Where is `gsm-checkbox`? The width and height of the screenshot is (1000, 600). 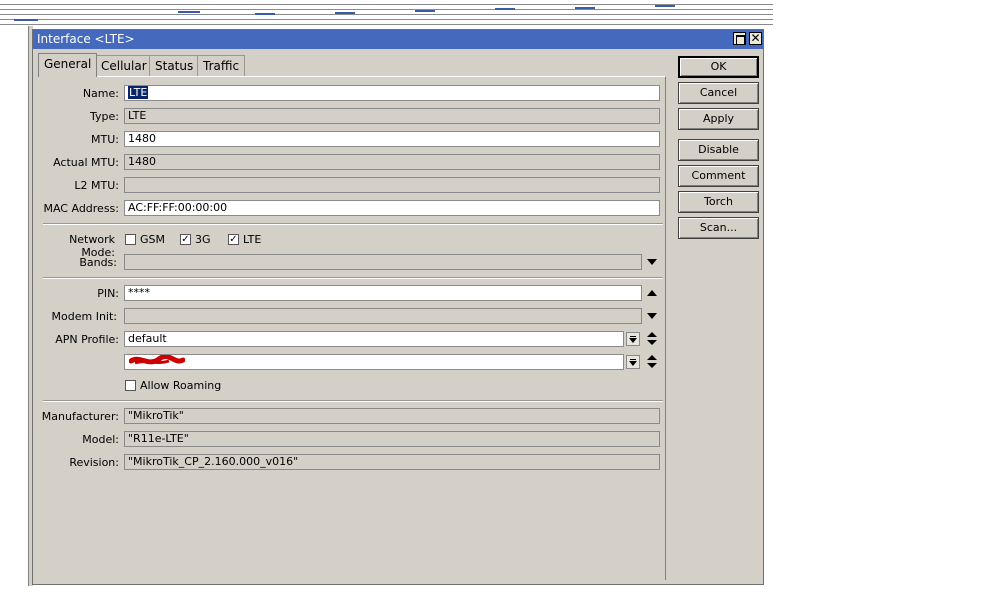
gsm-checkbox is located at coordinates (130, 239).